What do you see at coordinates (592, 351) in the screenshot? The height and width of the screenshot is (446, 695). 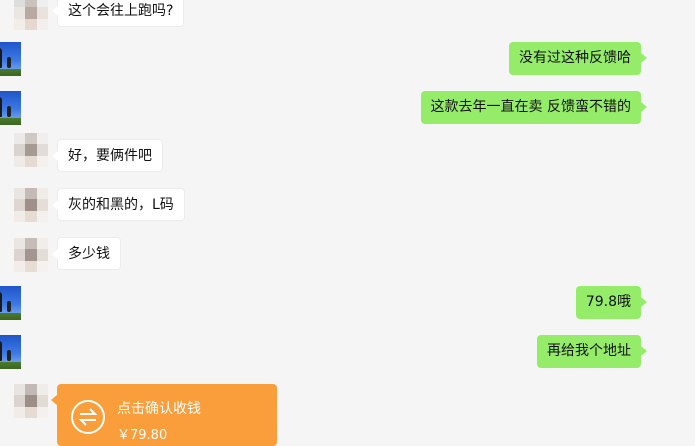 I see `message-bubble: 再给我个地址` at bounding box center [592, 351].